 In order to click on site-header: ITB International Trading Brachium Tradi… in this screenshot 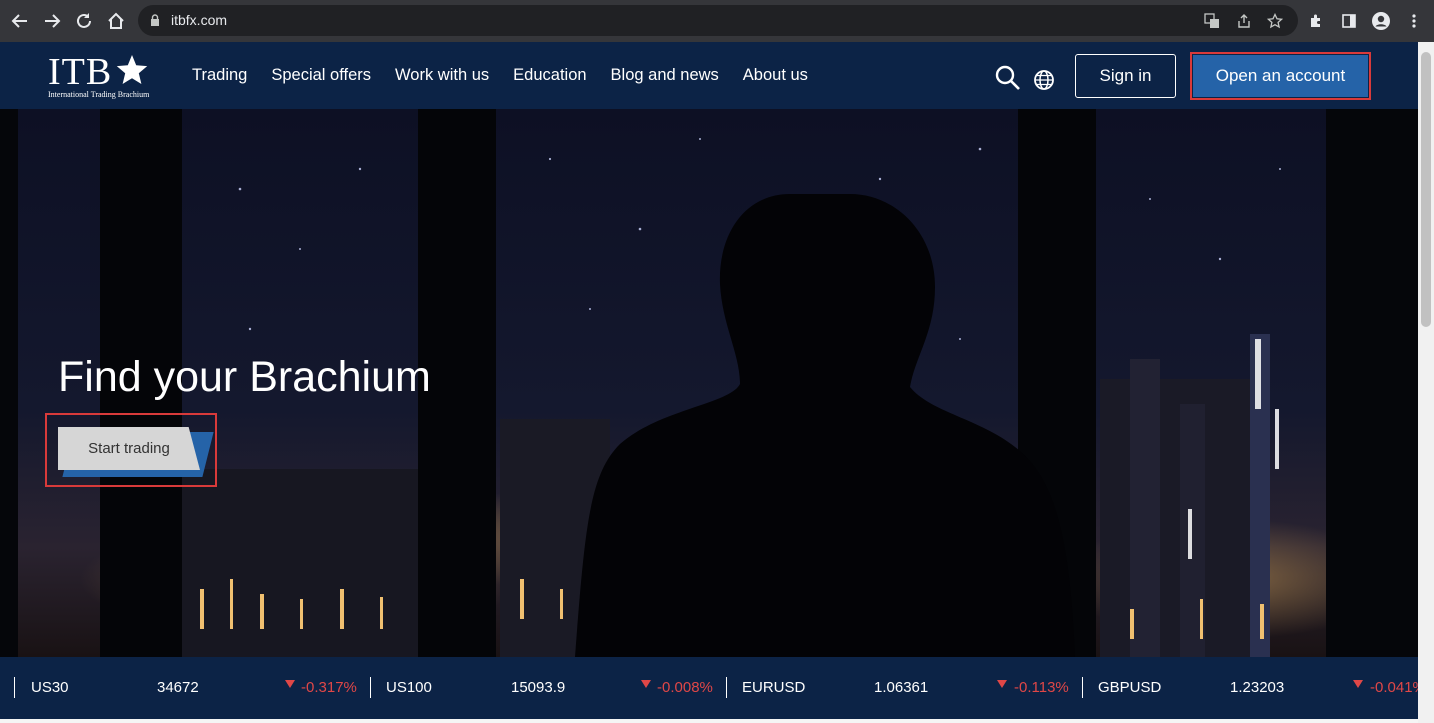, I will do `click(709, 75)`.